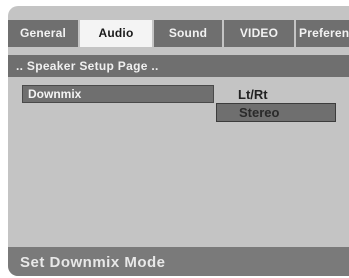 The height and width of the screenshot is (278, 349). Describe the element at coordinates (276, 94) in the screenshot. I see `option-lt-rt: Lt/Rt` at that location.